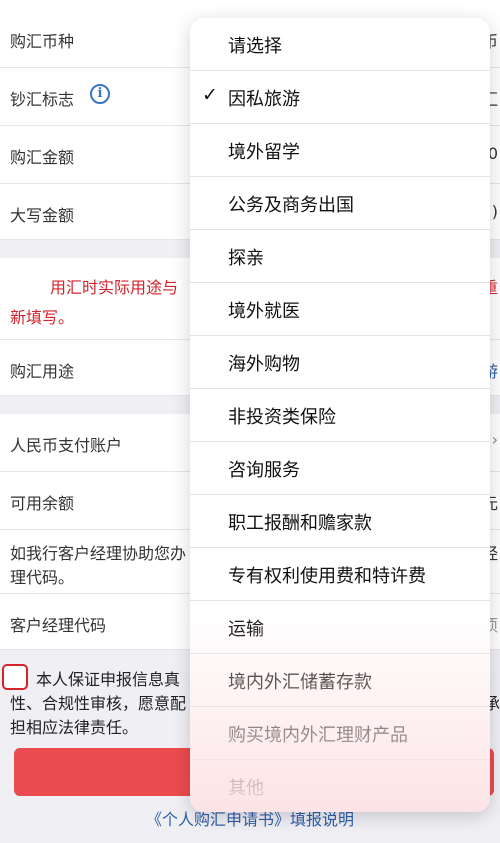  What do you see at coordinates (42, 215) in the screenshot?
I see `capital-amount-label: 大写金额` at bounding box center [42, 215].